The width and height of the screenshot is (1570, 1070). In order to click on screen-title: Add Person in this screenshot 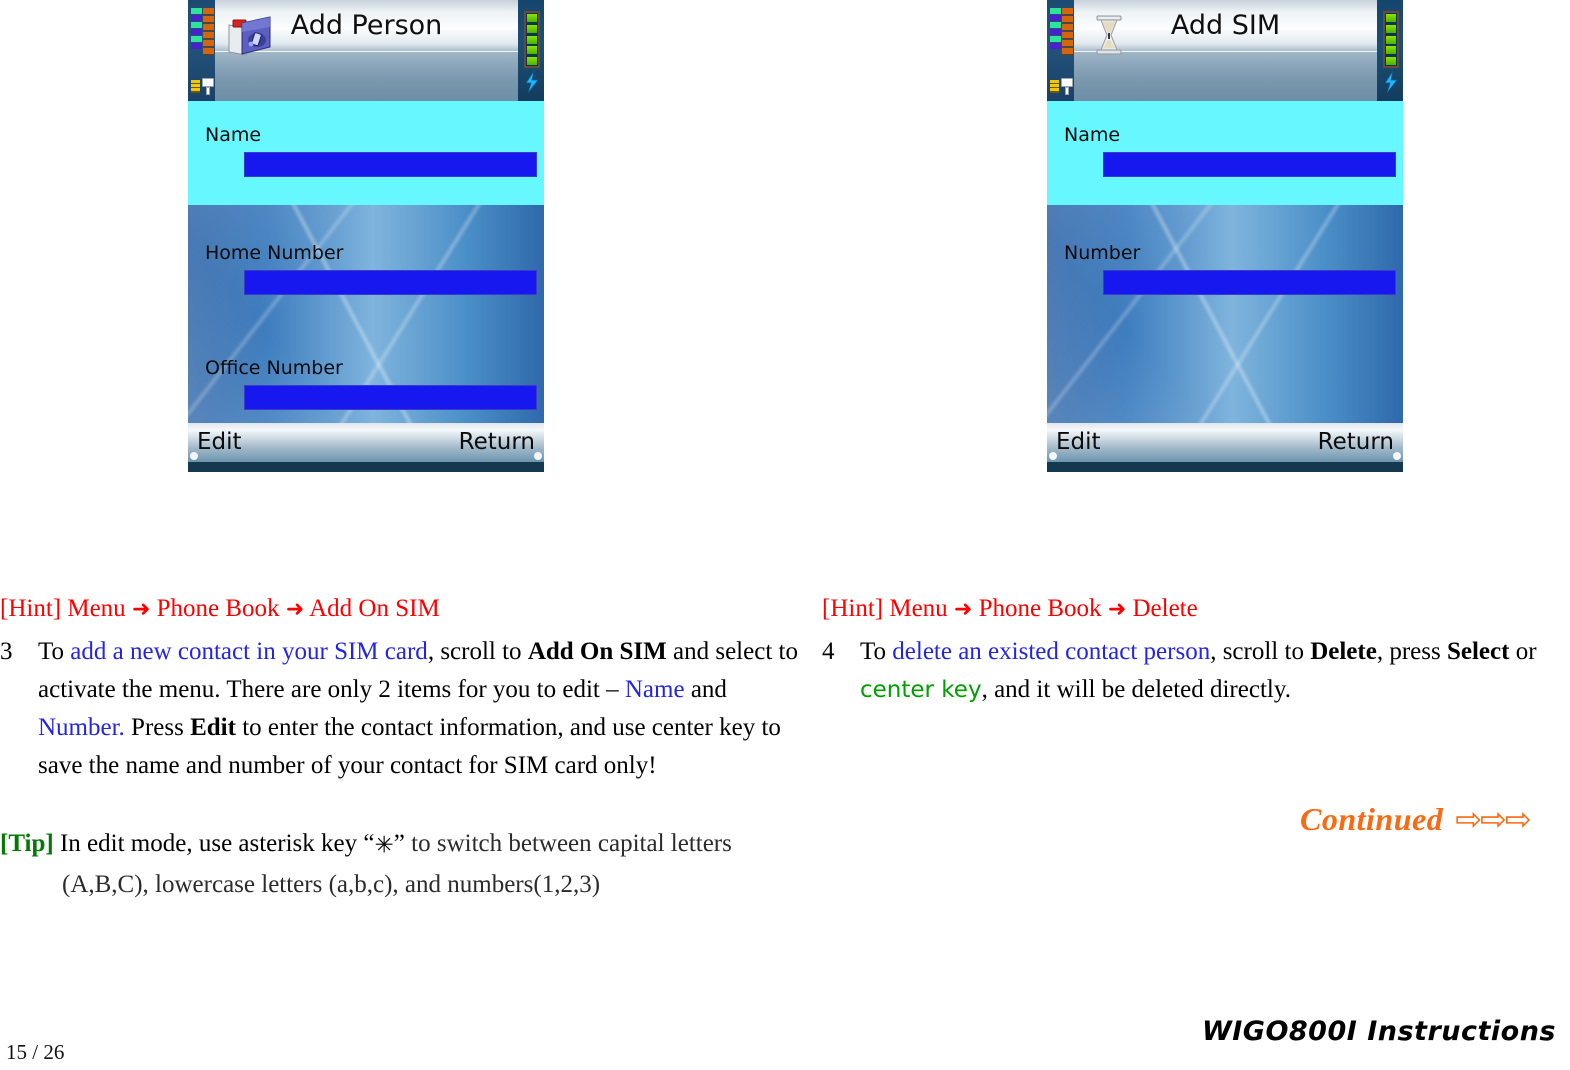, I will do `click(366, 25)`.